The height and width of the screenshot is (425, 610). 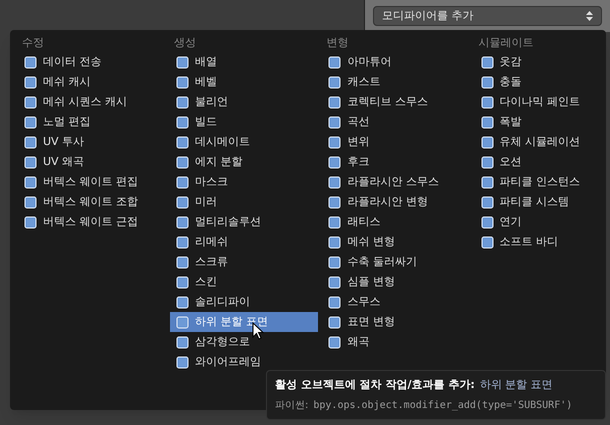 I want to click on column-heading: 시뮬레이트, so click(x=506, y=42).